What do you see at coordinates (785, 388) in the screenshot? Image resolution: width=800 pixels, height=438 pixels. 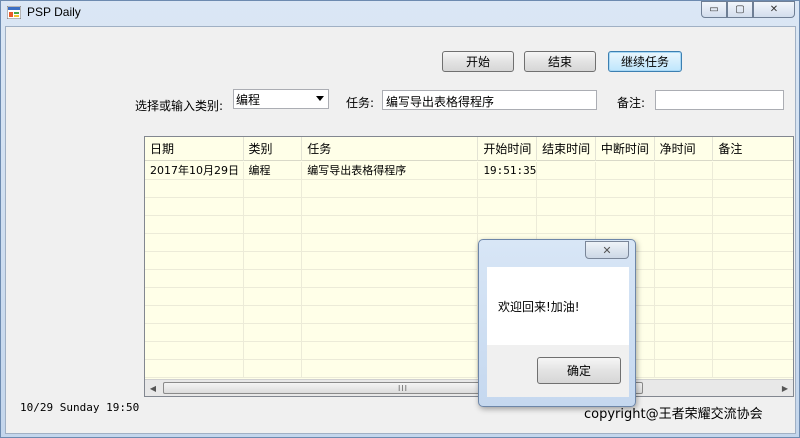 I see `scroll-right-icon: ▶` at bounding box center [785, 388].